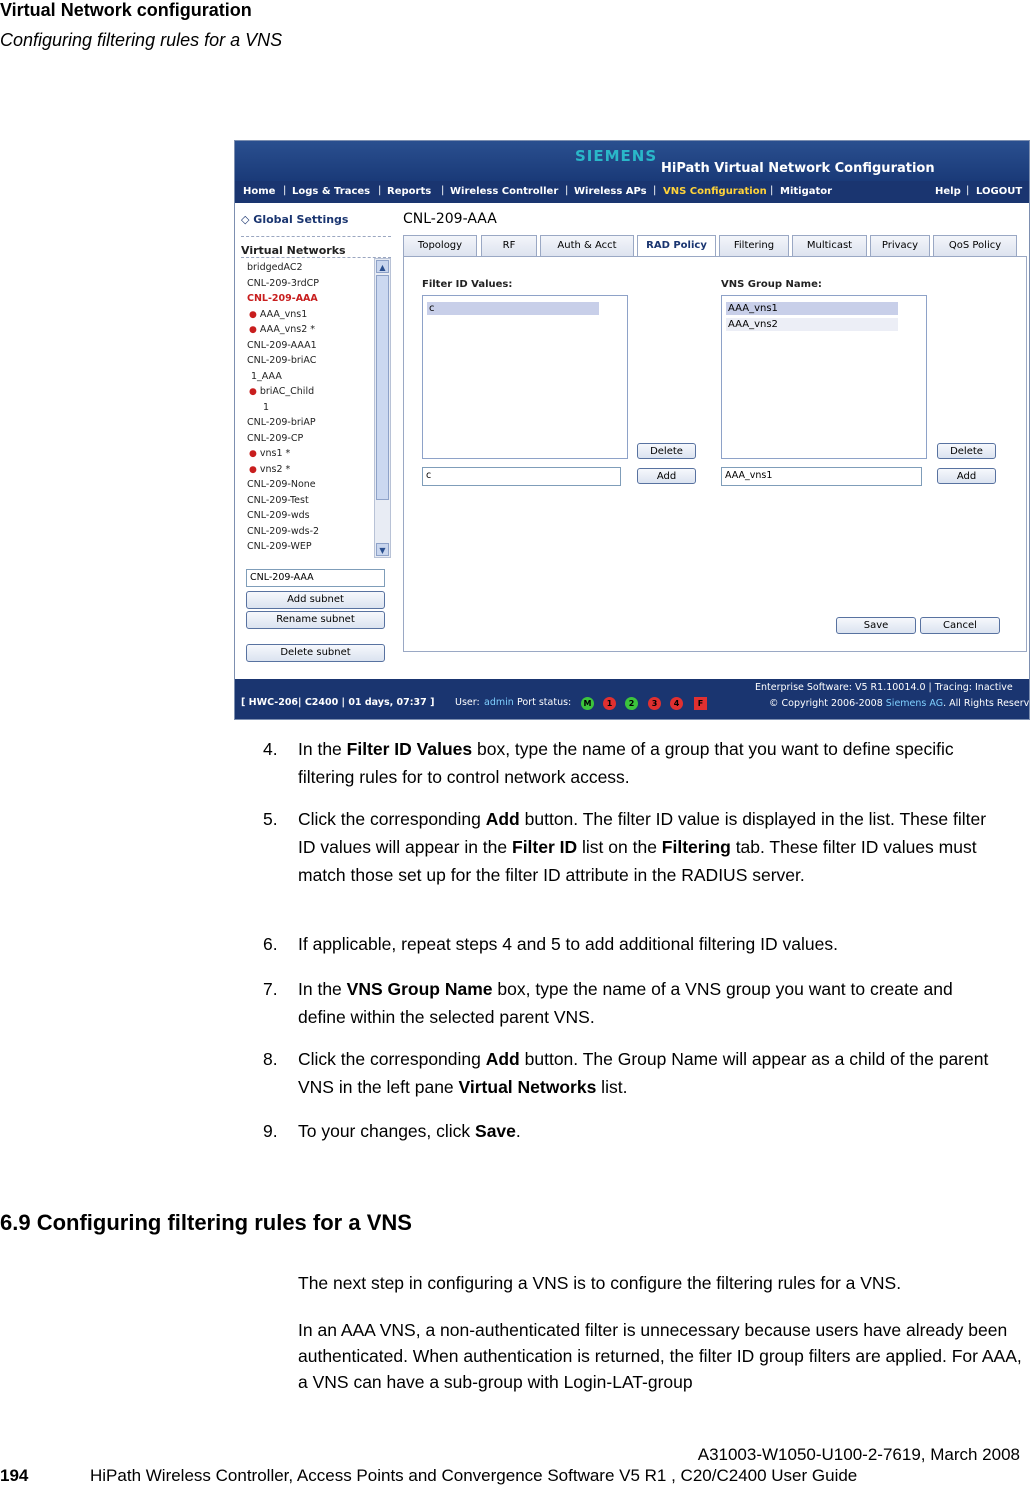 Image resolution: width=1030 pixels, height=1487 pixels. I want to click on nav-wireless-controller: Wireless Controller, so click(504, 191).